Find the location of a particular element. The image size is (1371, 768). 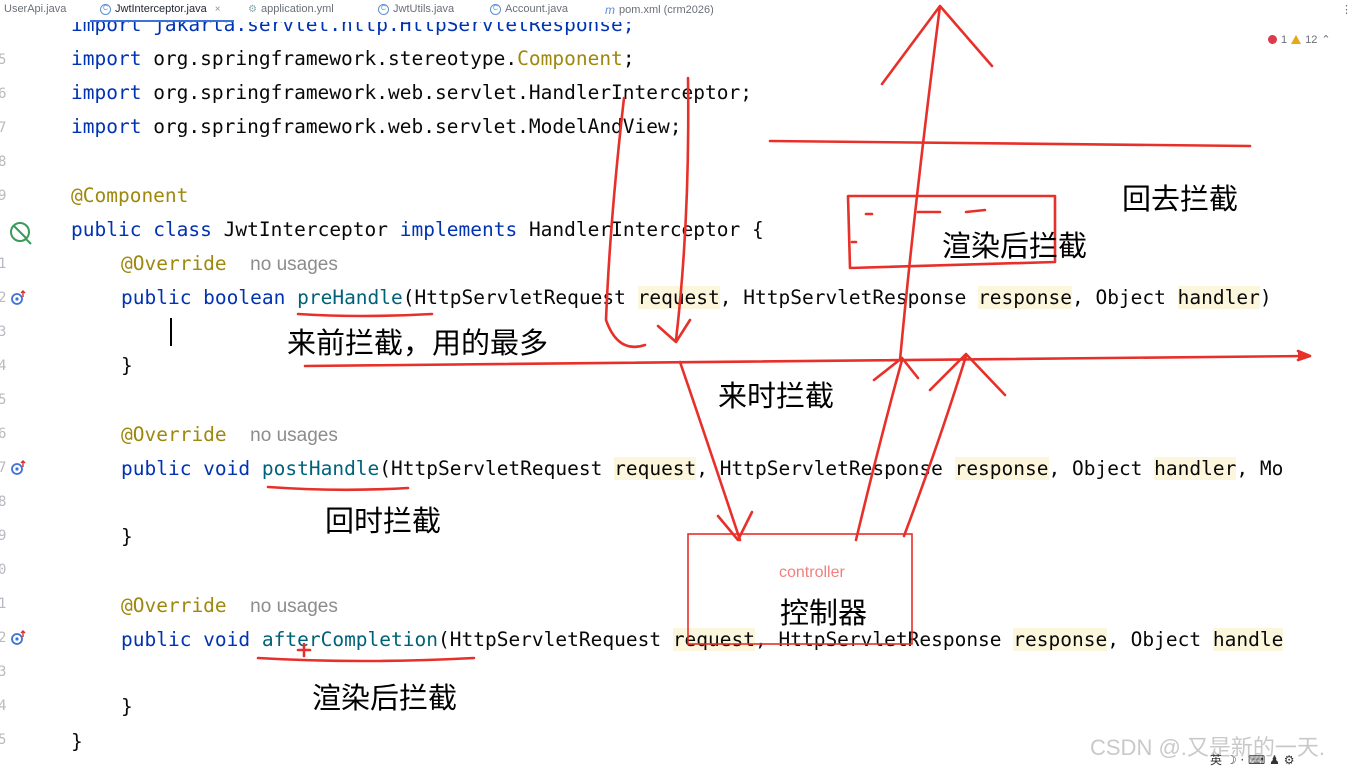

tab-label: JwtInterceptor.java is located at coordinates (161, 9).